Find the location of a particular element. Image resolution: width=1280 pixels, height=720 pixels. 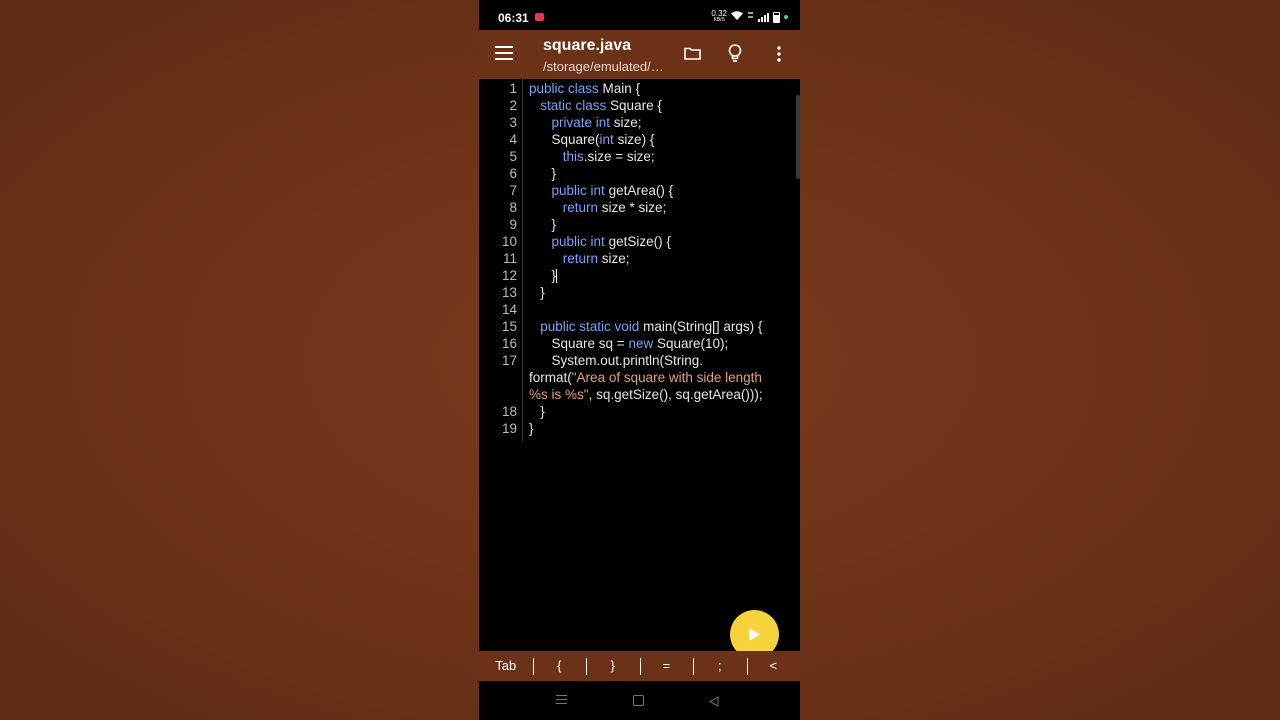

code-line: 13 } is located at coordinates (512, 292).